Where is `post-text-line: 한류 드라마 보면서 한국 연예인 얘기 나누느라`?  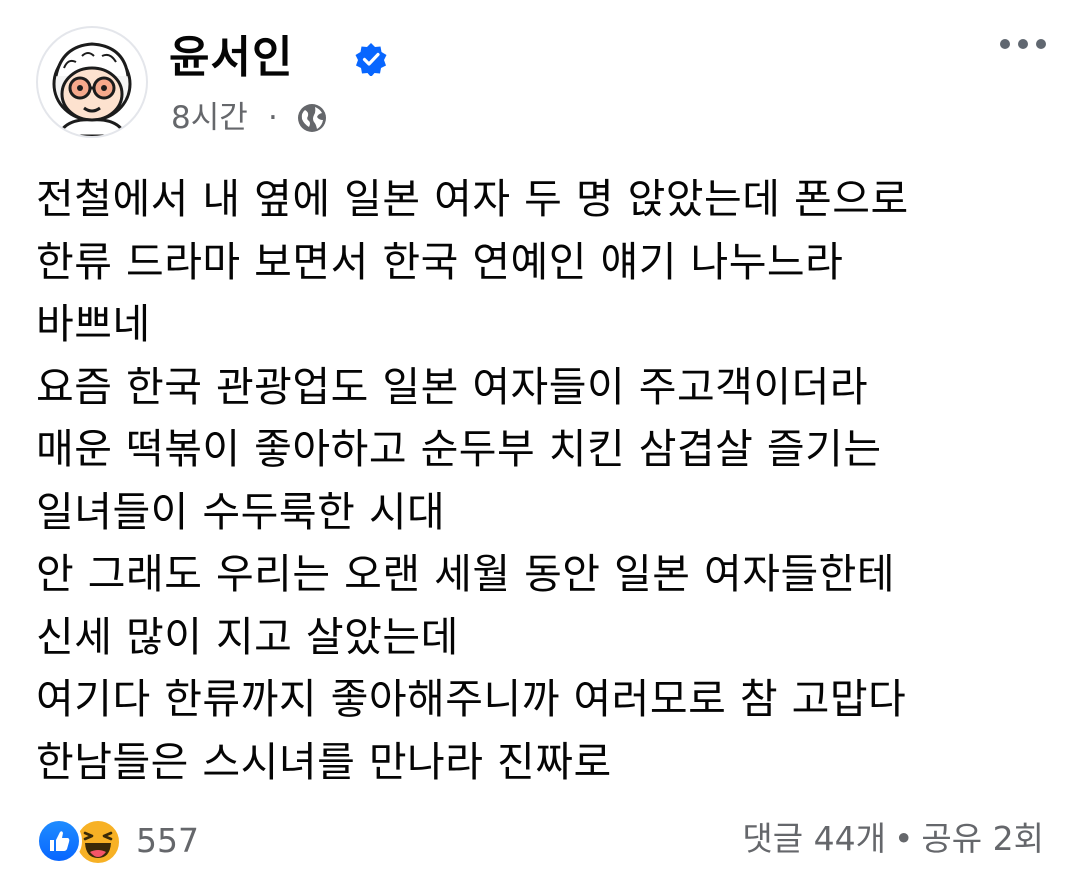
post-text-line: 한류 드라마 보면서 한국 연예인 얘기 나누느라 is located at coordinates (440, 261).